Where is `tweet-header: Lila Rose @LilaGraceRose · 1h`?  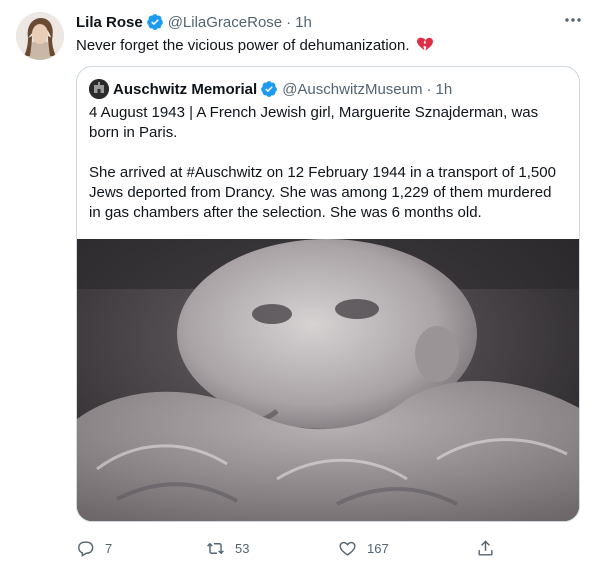
tweet-header: Lila Rose @LilaGraceRose · 1h is located at coordinates (194, 22).